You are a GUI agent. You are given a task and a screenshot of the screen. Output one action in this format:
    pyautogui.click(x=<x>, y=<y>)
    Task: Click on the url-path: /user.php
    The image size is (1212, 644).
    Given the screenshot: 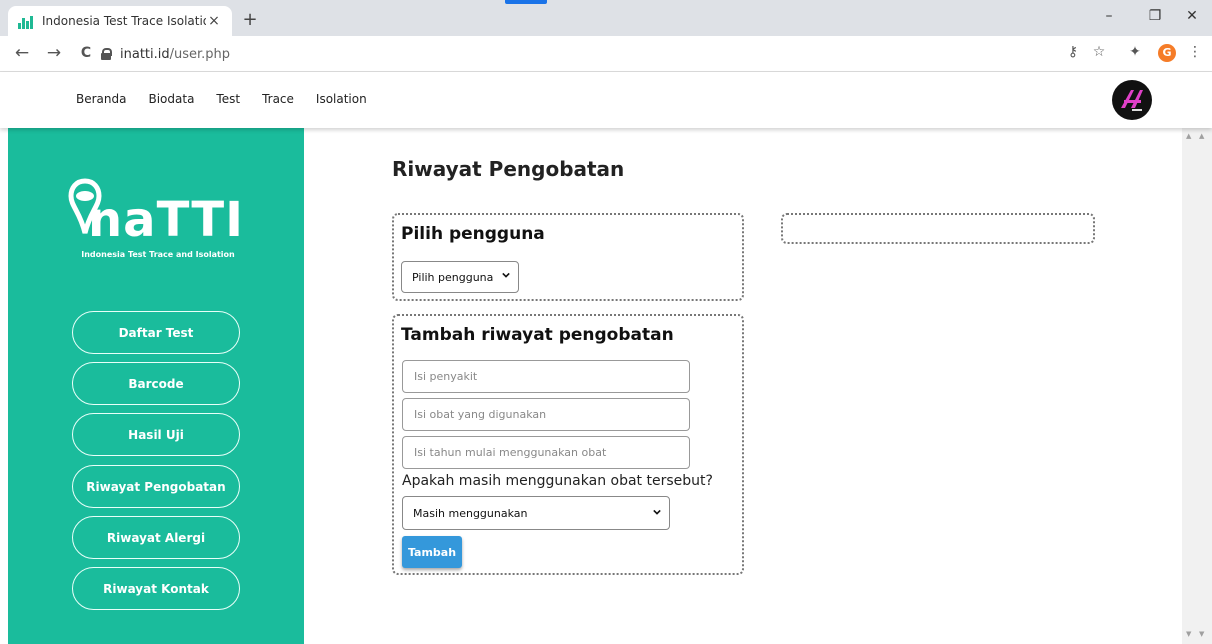 What is the action you would take?
    pyautogui.click(x=200, y=54)
    